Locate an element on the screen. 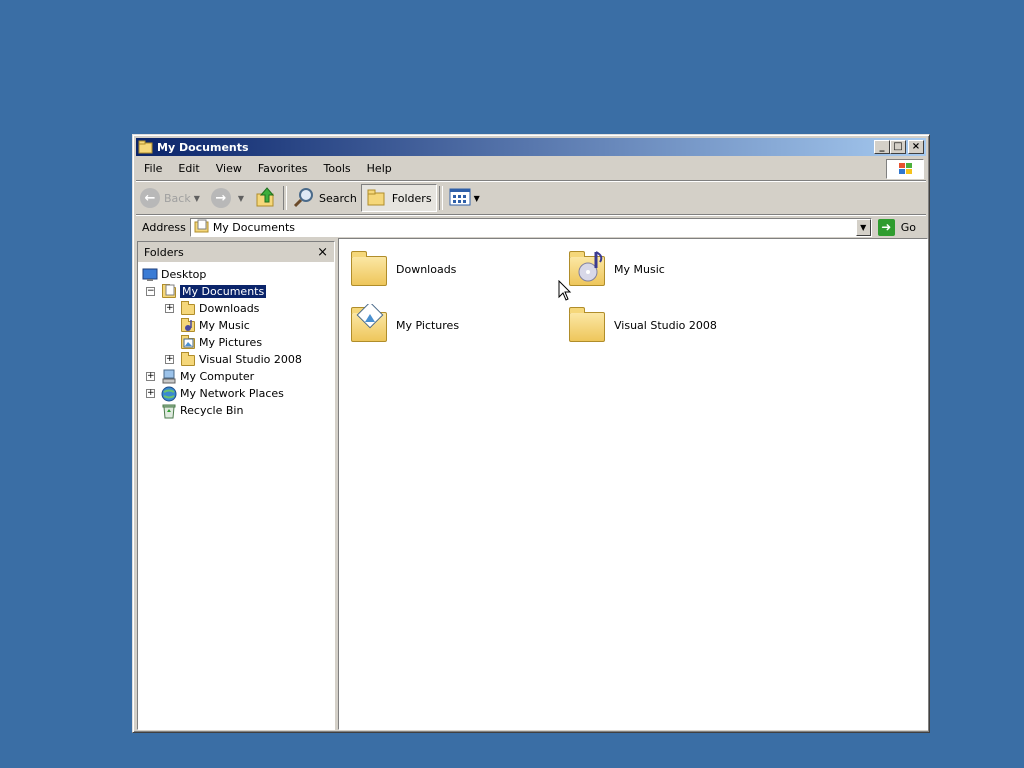  folder-item-label: Downloads is located at coordinates (426, 269).